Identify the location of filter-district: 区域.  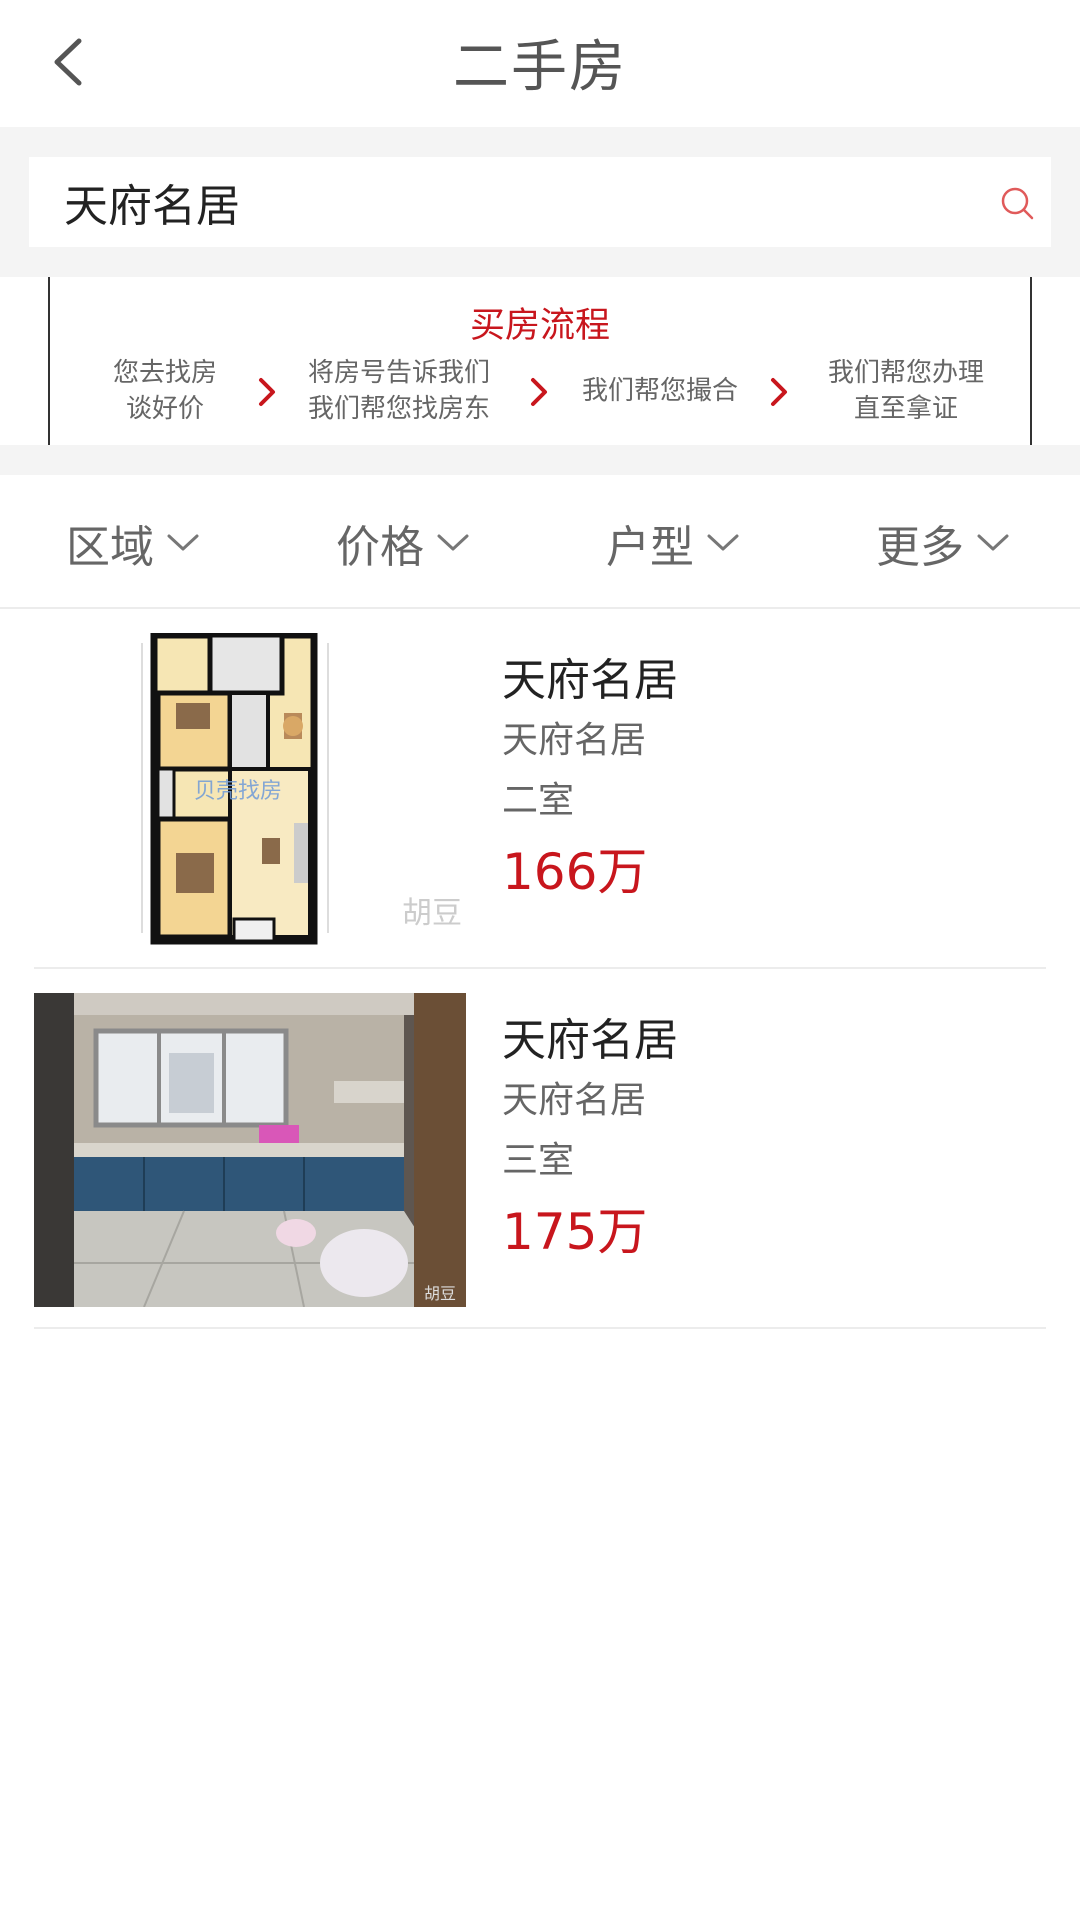
(133, 543).